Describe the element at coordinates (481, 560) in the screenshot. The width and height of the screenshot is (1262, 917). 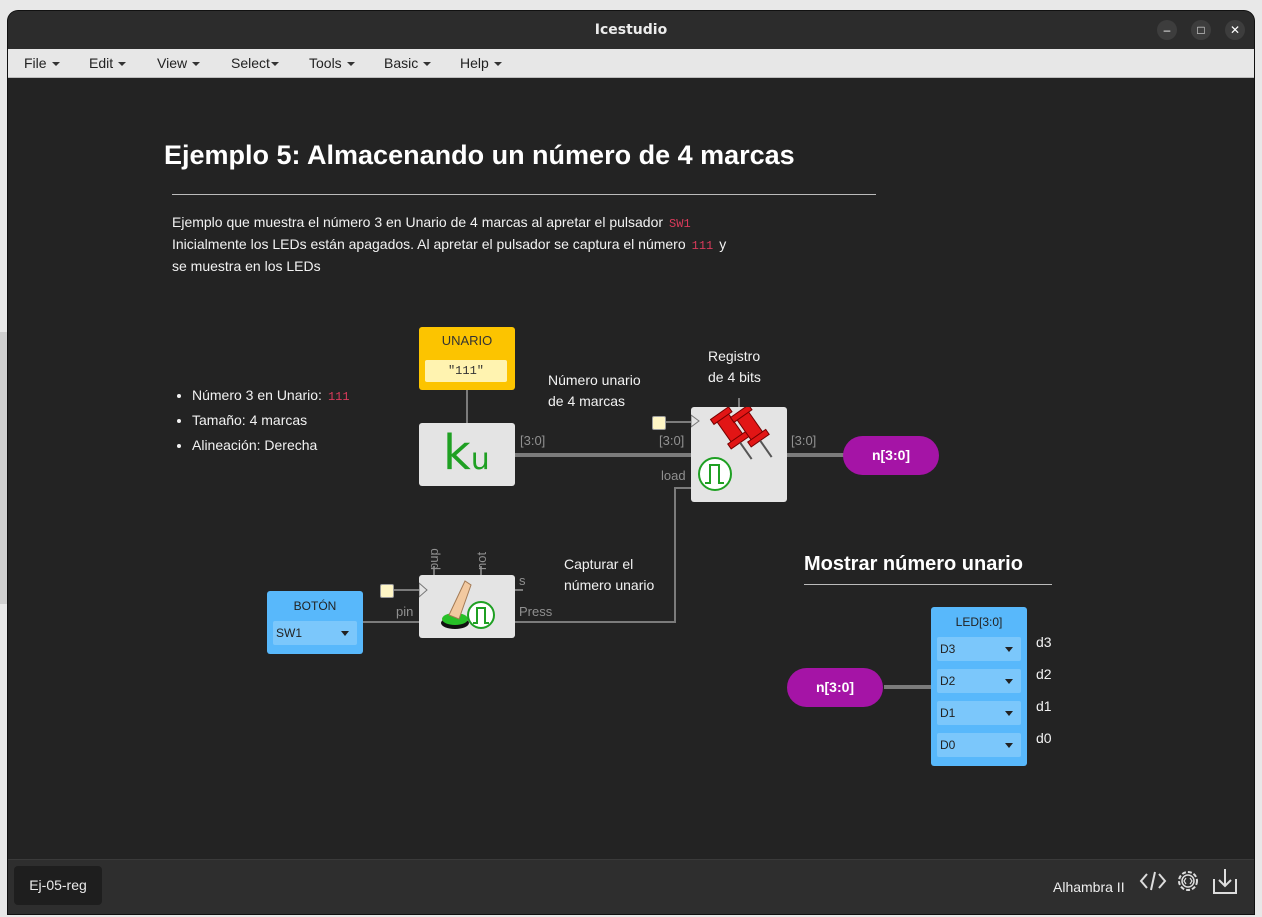
I see `not-label: not` at that location.